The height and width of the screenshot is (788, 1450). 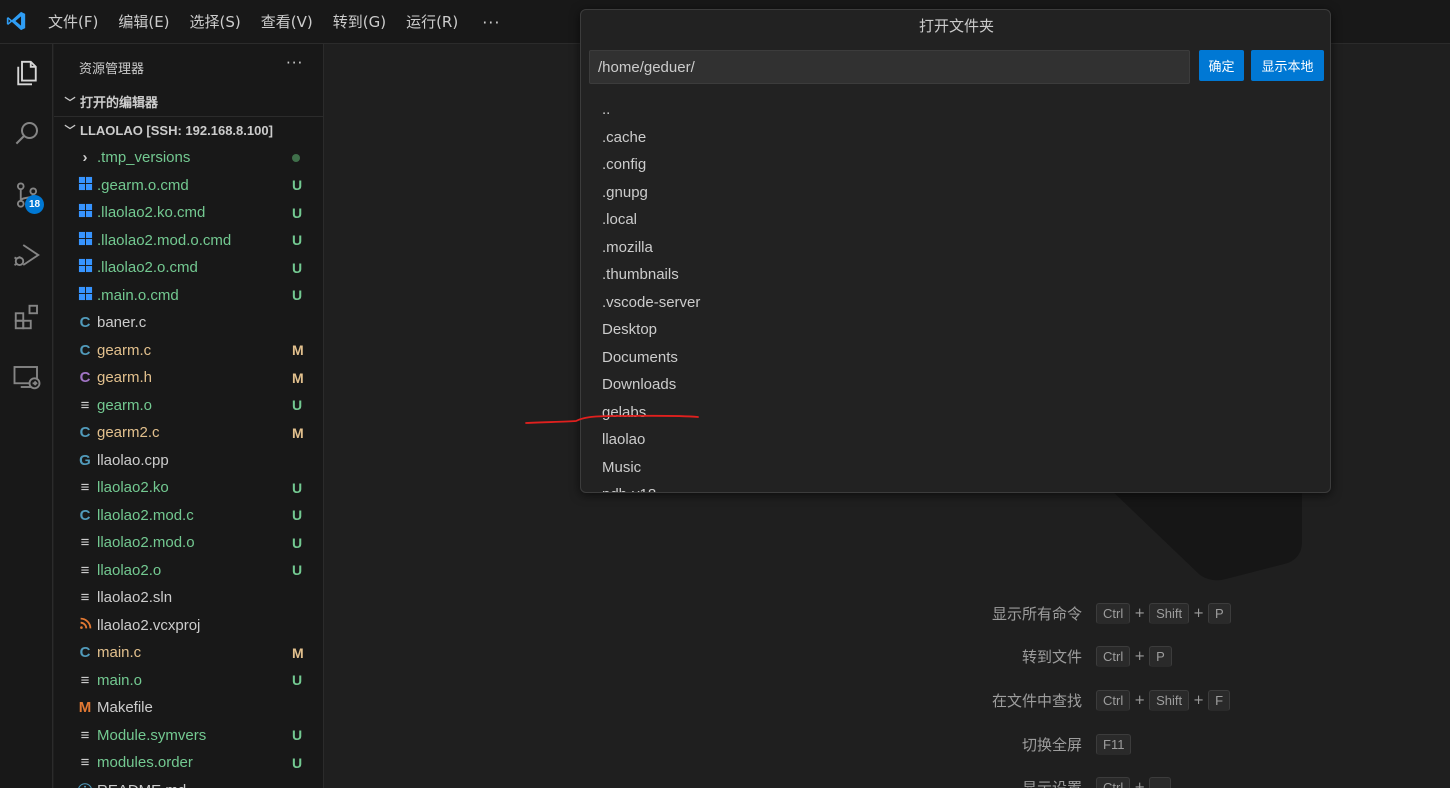 I want to click on file-tree-item: ≡ llaolao2.o U, so click(x=188, y=571).